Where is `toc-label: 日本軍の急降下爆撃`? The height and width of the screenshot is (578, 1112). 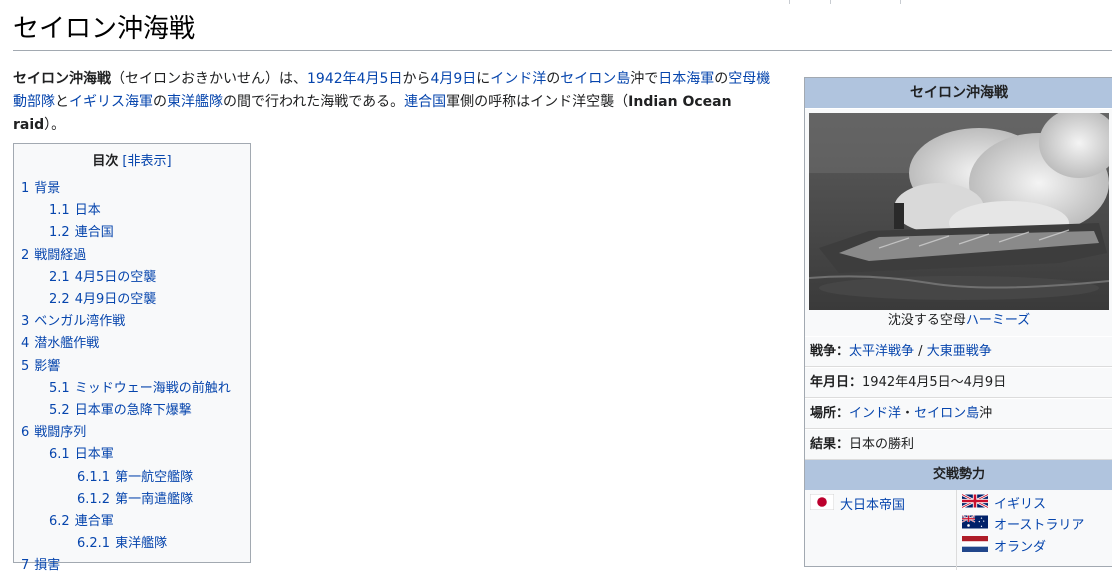 toc-label: 日本軍の急降下爆撃 is located at coordinates (133, 411).